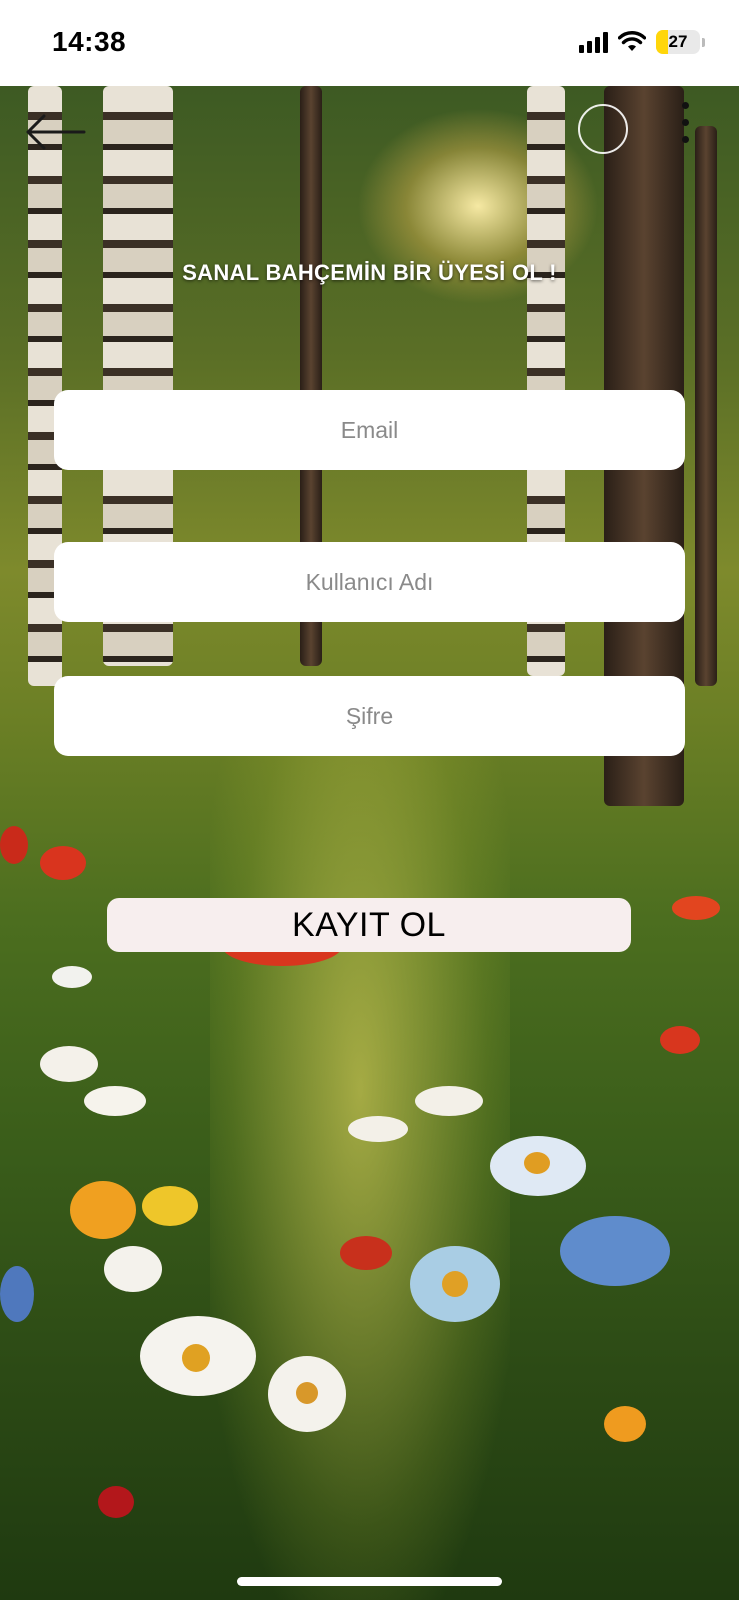 The width and height of the screenshot is (739, 1600). I want to click on status-time: 14:38, so click(89, 41).